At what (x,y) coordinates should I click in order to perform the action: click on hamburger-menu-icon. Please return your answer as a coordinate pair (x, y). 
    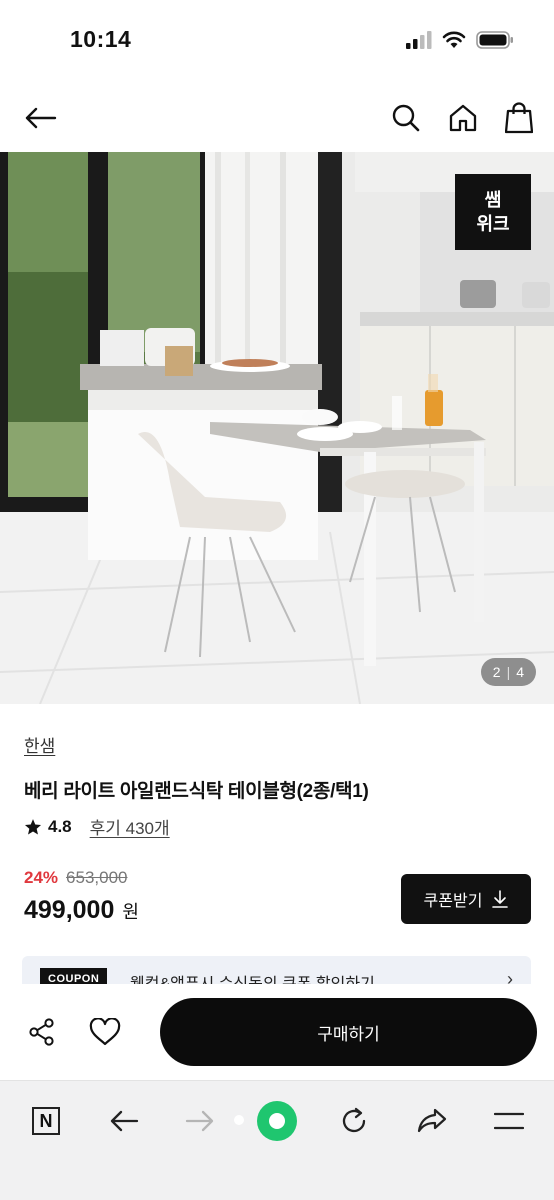
    Looking at the image, I should click on (509, 1121).